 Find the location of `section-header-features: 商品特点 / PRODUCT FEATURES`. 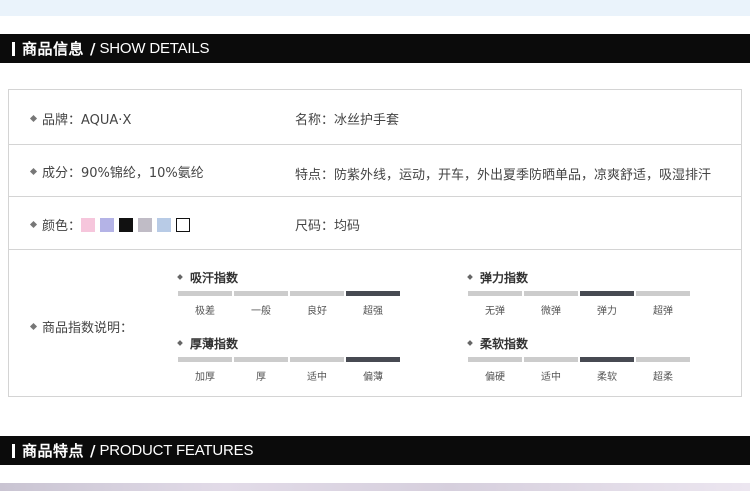

section-header-features: 商品特点 / PRODUCT FEATURES is located at coordinates (375, 450).